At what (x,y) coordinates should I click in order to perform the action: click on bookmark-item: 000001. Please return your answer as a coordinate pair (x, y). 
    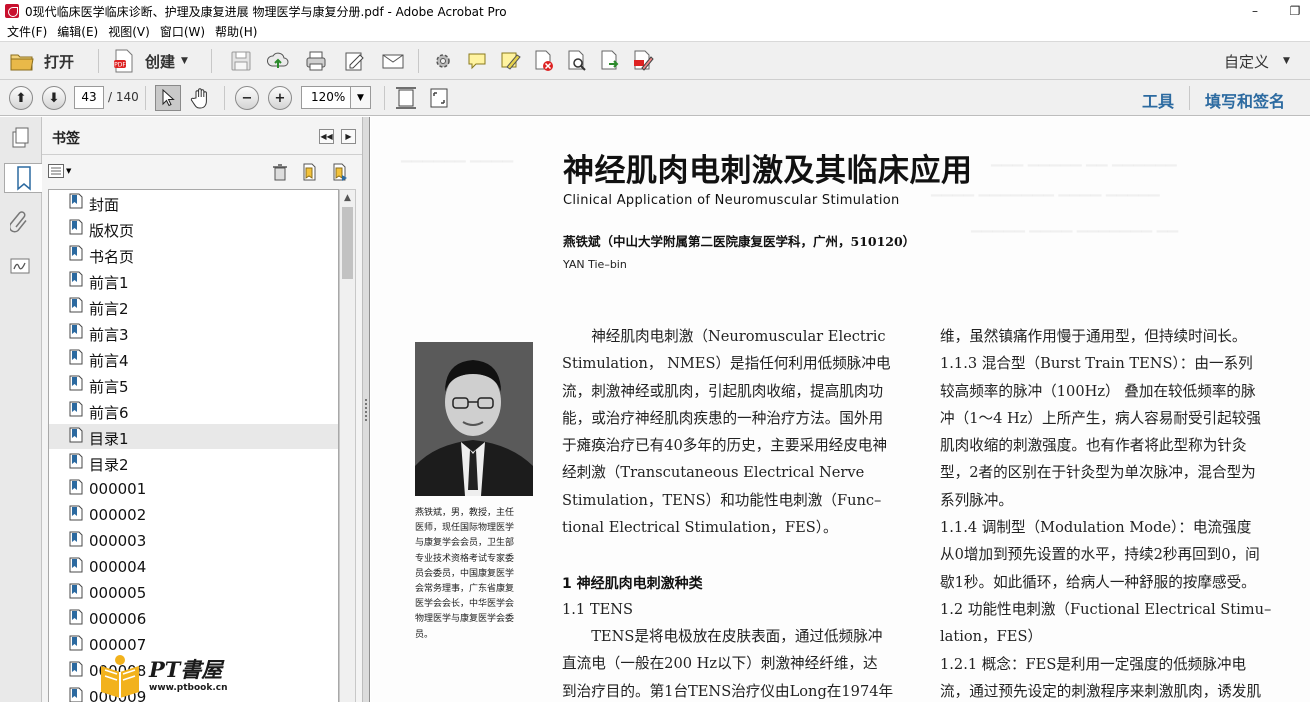
    Looking at the image, I should click on (193, 488).